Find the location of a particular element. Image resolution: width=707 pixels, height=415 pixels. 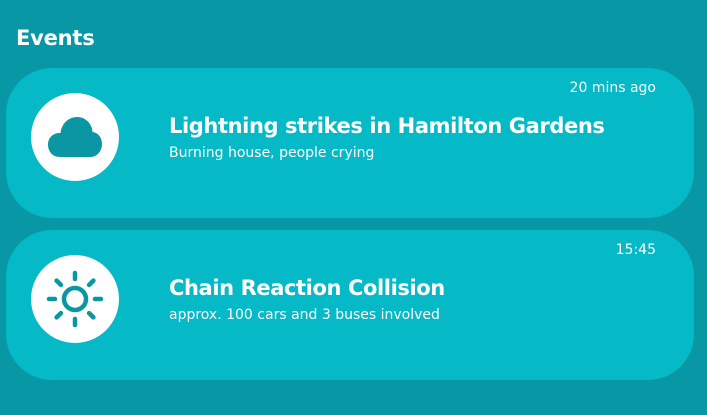

event-time: 15:45 is located at coordinates (635, 250).